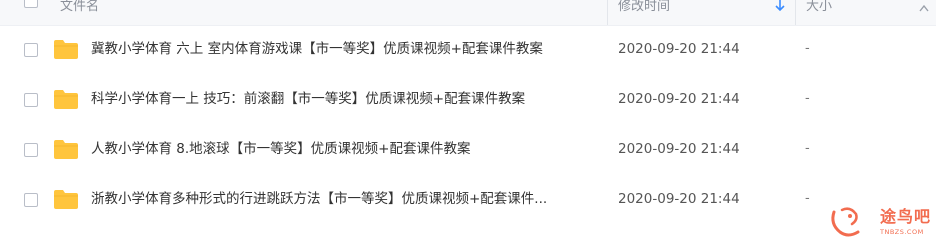  I want to click on watermark-text: 途鸟吧, so click(906, 216).